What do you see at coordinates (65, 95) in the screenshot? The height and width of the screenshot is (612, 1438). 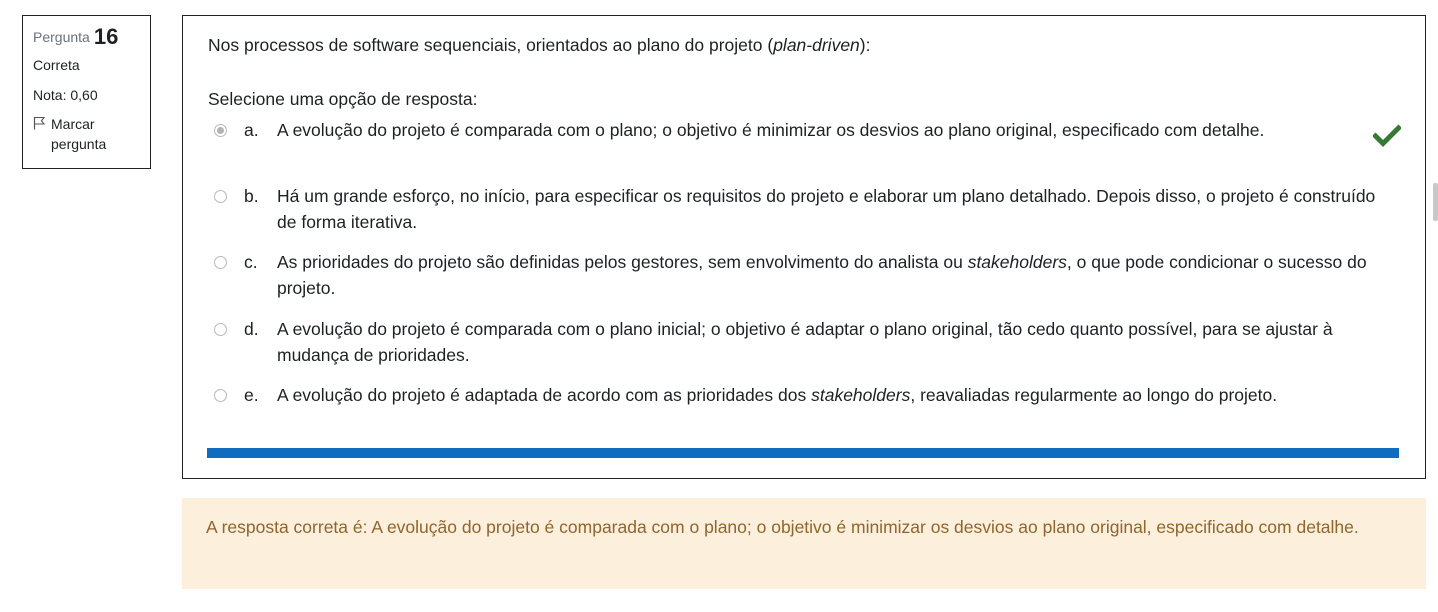 I see `question-grade: Nota: 0,60` at bounding box center [65, 95].